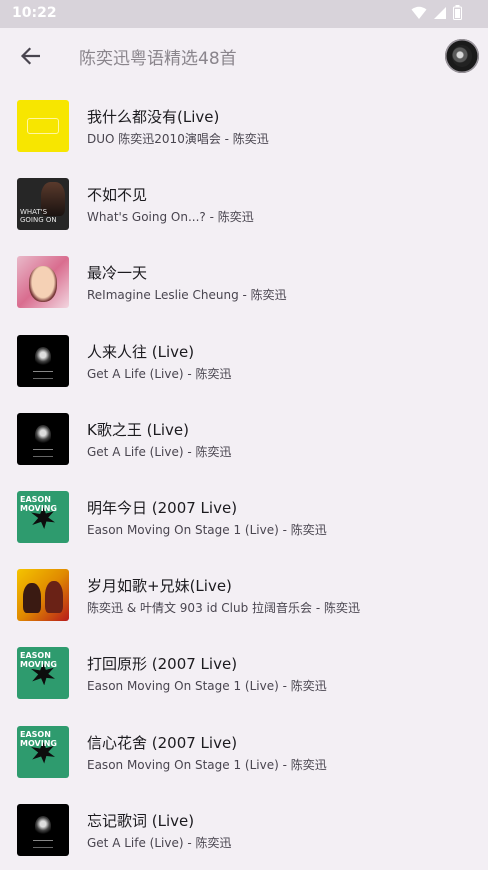 Image resolution: width=488 pixels, height=870 pixels. Describe the element at coordinates (462, 56) in the screenshot. I see `avatar` at that location.